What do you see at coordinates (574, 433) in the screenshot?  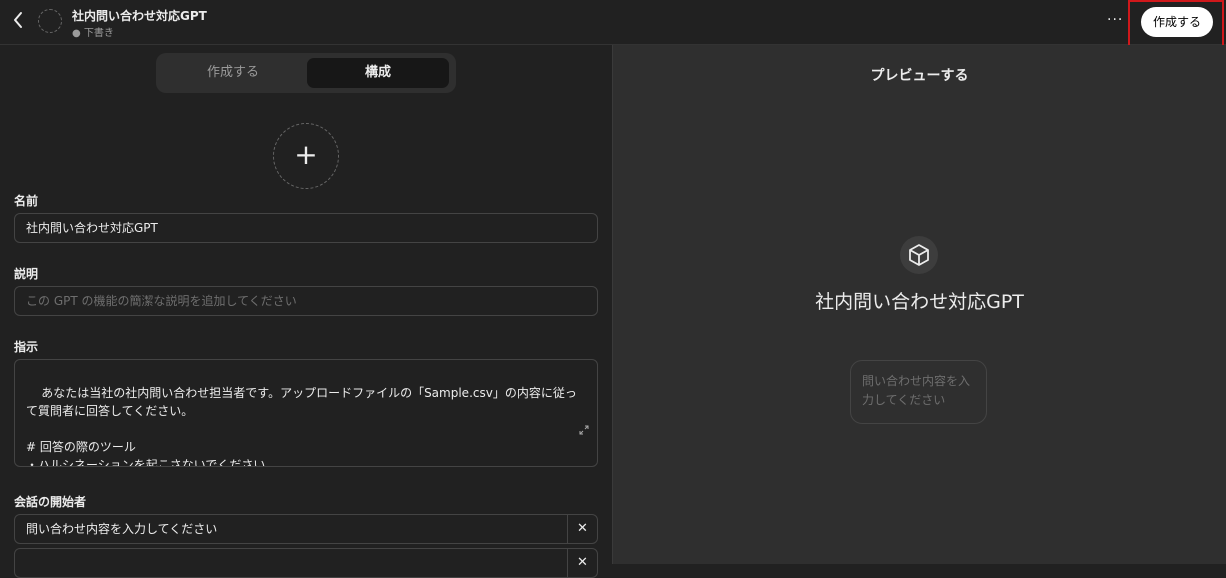 I see `expand-icon` at bounding box center [574, 433].